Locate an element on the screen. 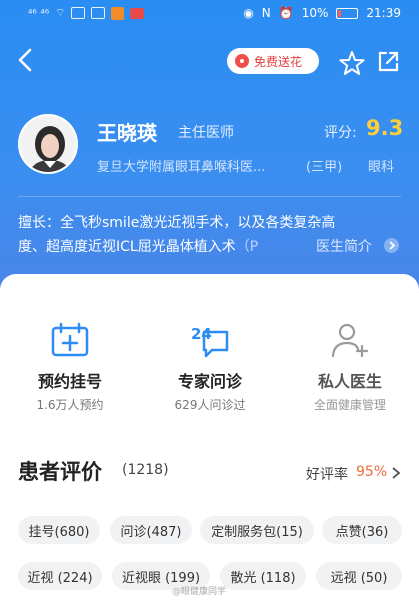 The image size is (419, 600). share-icon is located at coordinates (388, 62).